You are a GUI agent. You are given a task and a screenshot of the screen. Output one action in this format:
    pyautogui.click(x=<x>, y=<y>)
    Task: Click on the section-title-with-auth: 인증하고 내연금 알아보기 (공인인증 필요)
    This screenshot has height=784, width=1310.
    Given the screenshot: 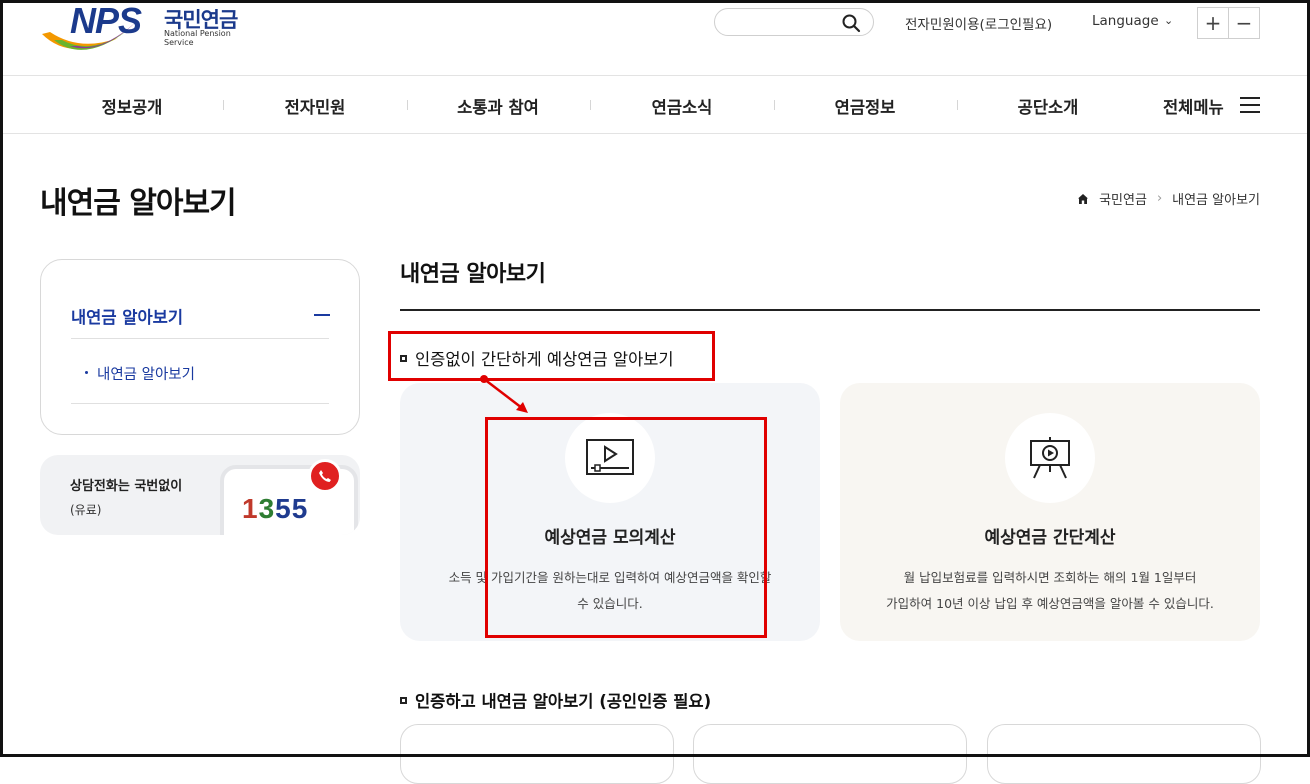 What is the action you would take?
    pyautogui.click(x=555, y=700)
    